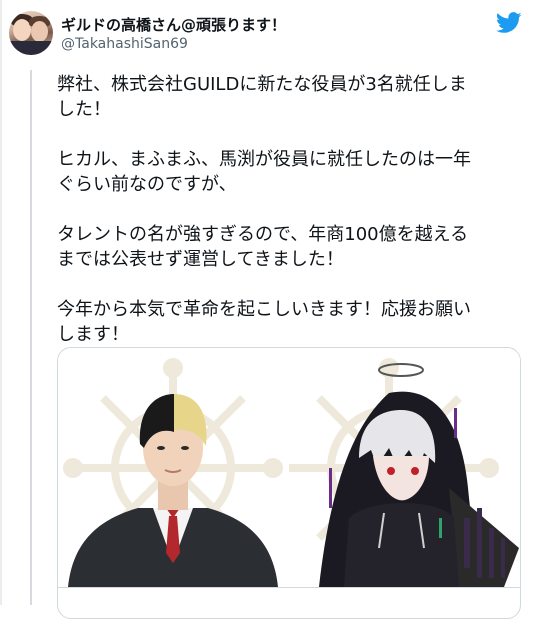 The image size is (536, 619). Describe the element at coordinates (289, 587) in the screenshot. I see `card-divider` at that location.